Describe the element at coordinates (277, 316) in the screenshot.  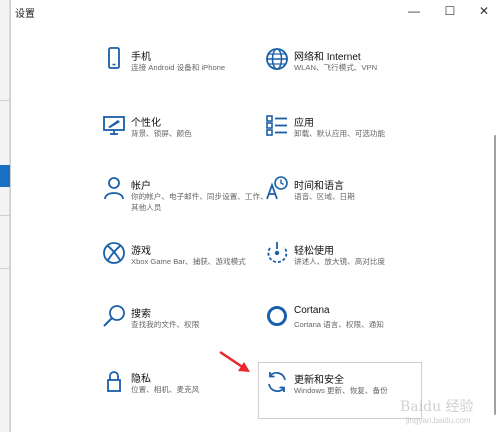
I see `cortana-ring-icon` at that location.